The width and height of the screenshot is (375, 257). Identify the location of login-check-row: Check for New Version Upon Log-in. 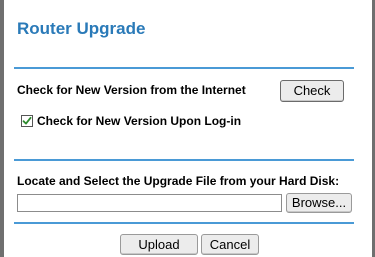
(131, 121).